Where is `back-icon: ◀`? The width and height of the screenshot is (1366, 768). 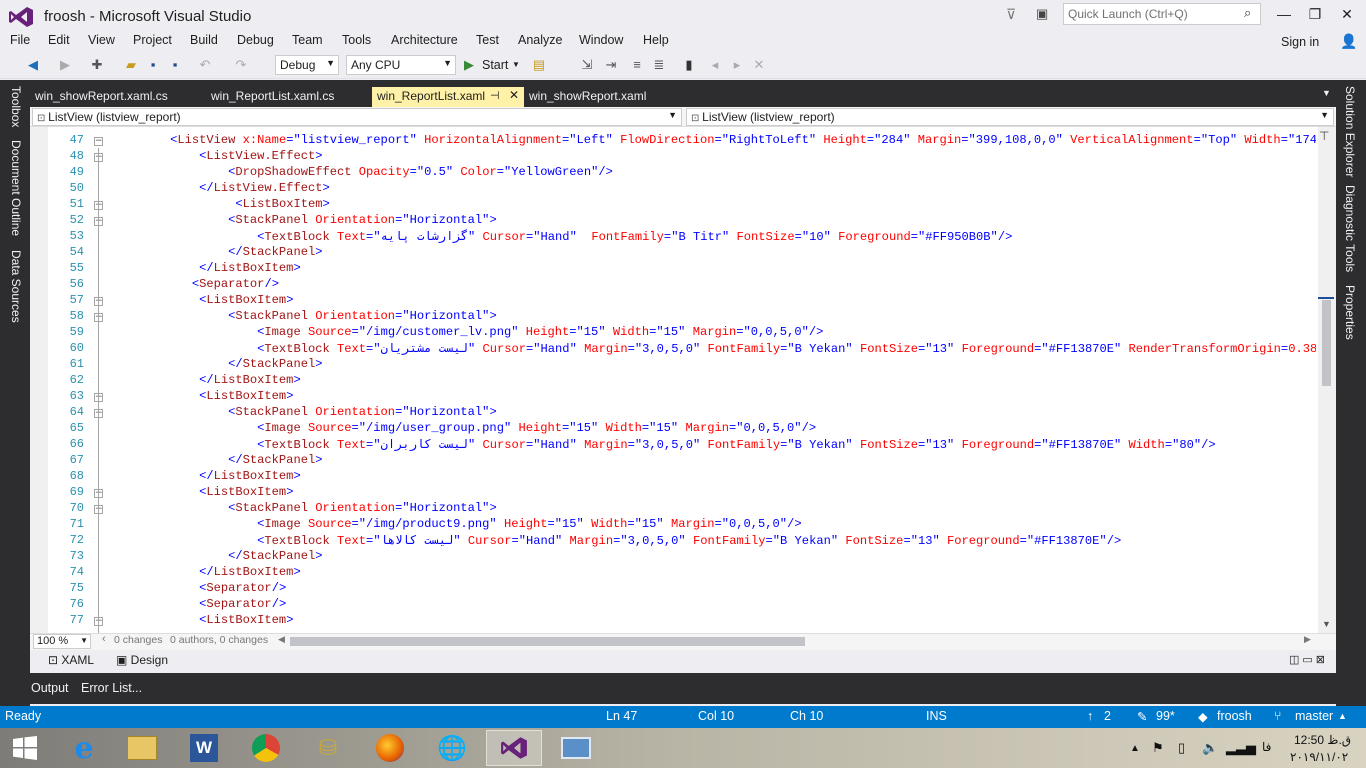 back-icon: ◀ is located at coordinates (33, 65).